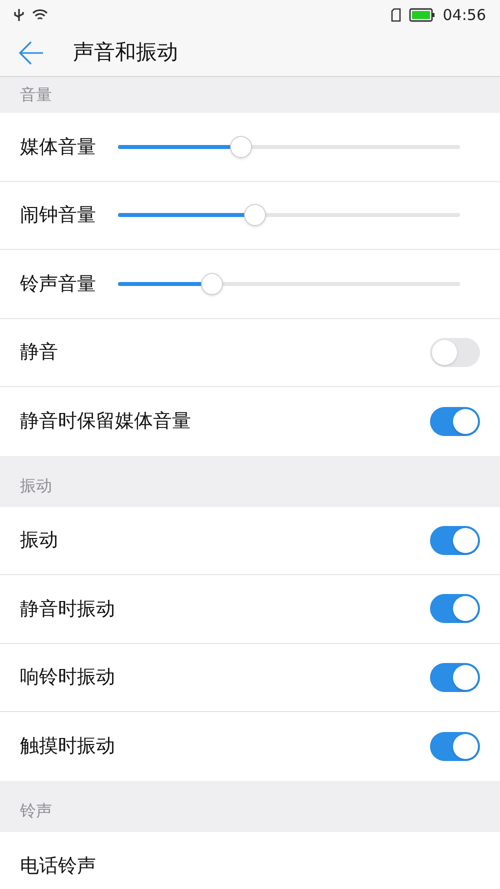 The image size is (500, 889). I want to click on page-title: 声音和振动, so click(125, 52).